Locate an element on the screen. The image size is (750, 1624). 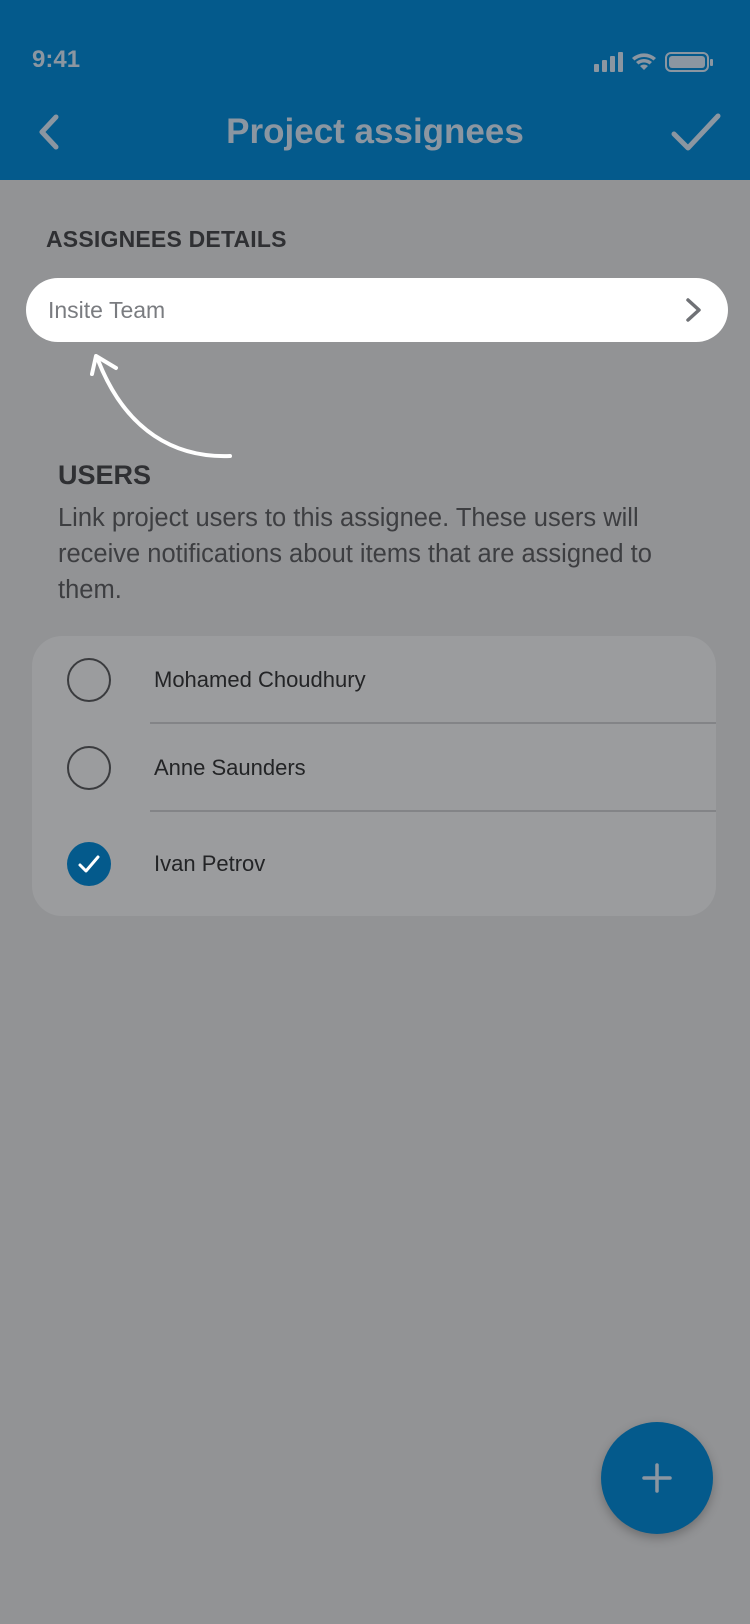
user-name: Mohamed Choudhury is located at coordinates (260, 679).